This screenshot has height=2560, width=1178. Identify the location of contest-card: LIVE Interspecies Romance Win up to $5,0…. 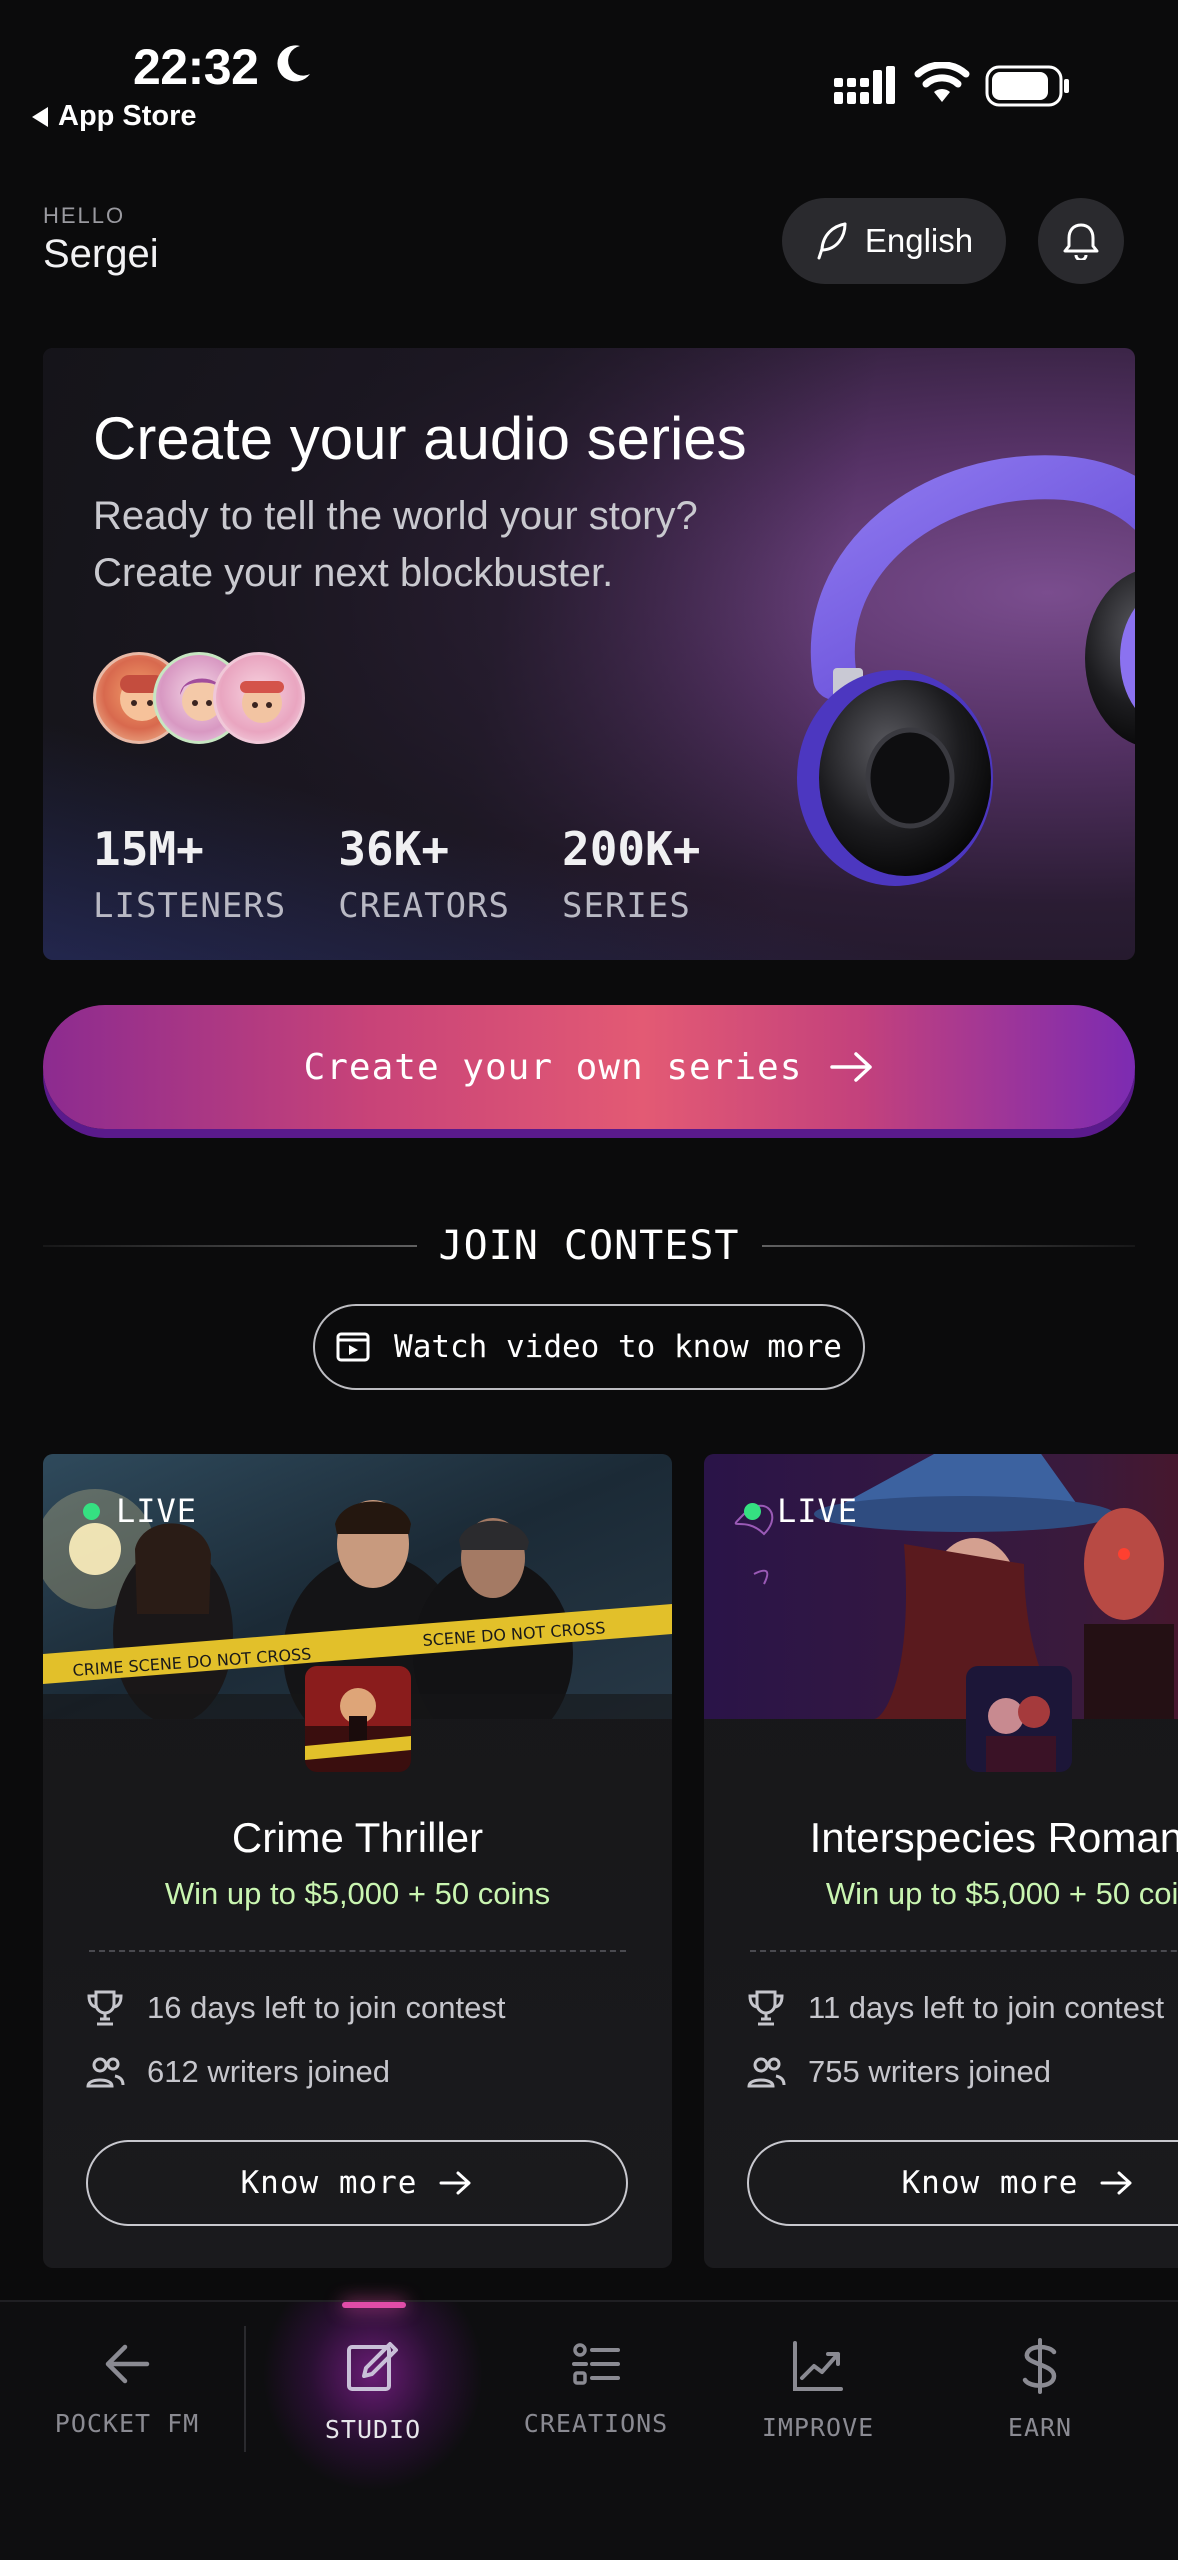
(941, 1861).